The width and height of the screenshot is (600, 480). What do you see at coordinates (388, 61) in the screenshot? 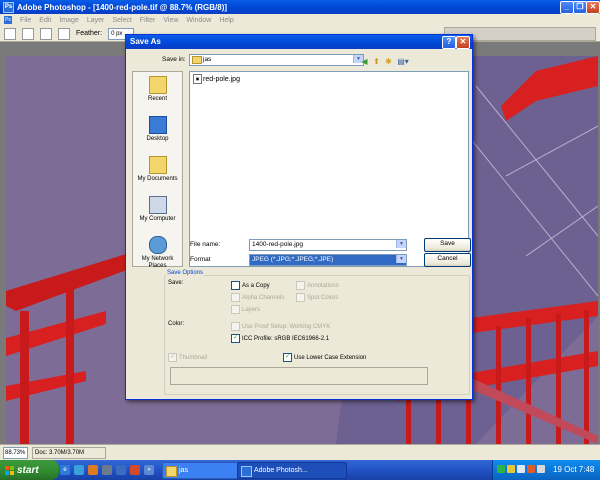
I see `new-folder-icon: ✱` at bounding box center [388, 61].